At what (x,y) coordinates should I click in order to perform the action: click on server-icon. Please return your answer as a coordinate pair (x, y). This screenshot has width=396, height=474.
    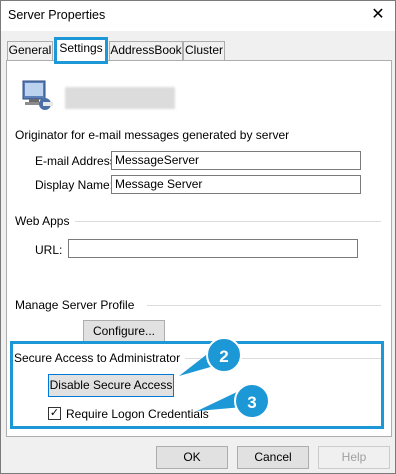
    Looking at the image, I should click on (37, 95).